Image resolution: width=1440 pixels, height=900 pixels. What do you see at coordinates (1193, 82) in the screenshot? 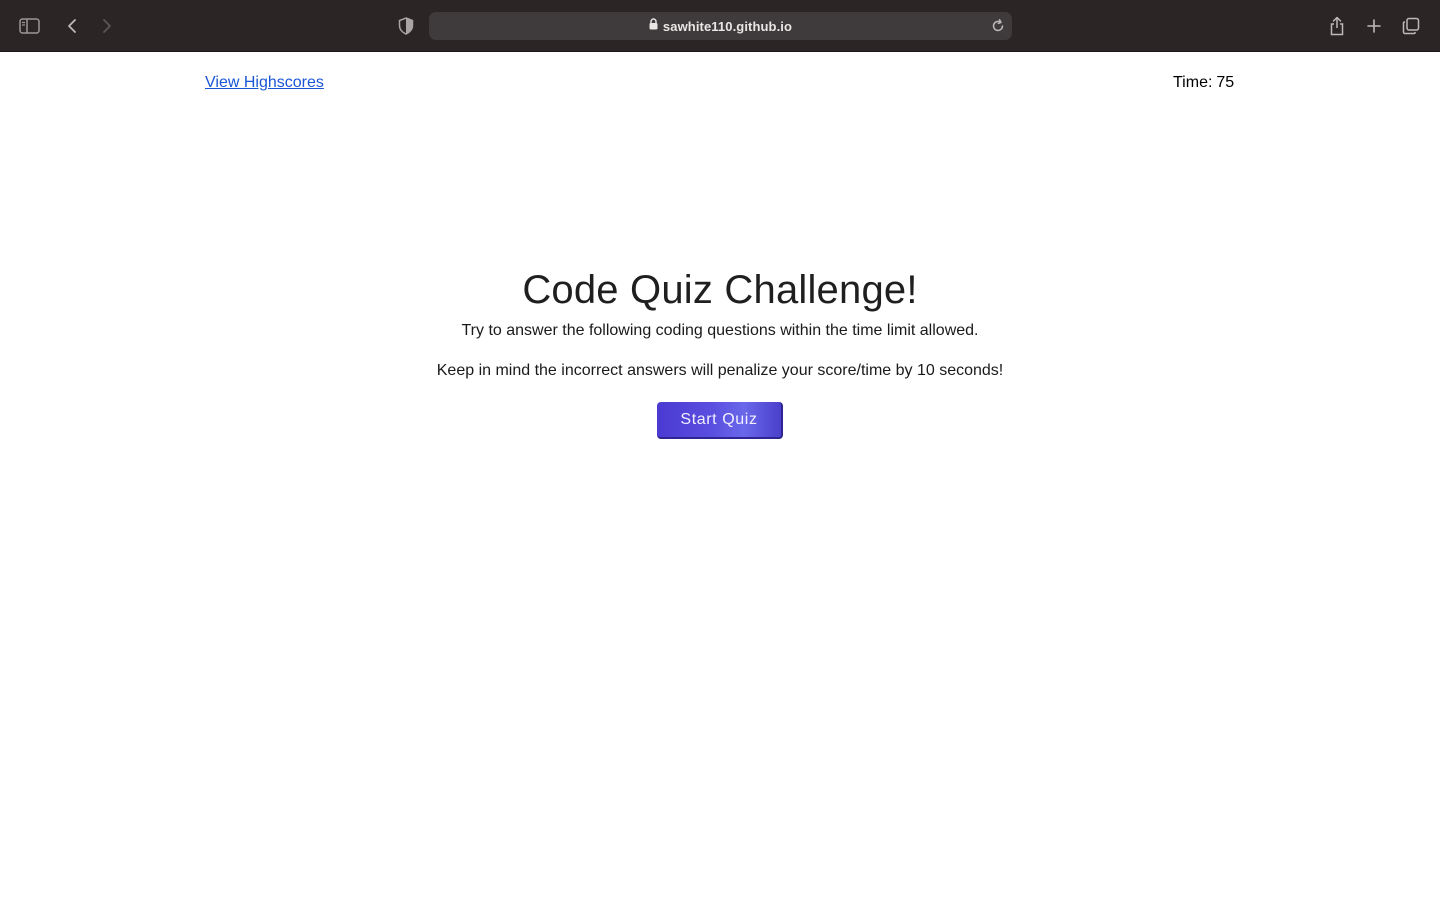
I see `timer-label: Time:` at bounding box center [1193, 82].